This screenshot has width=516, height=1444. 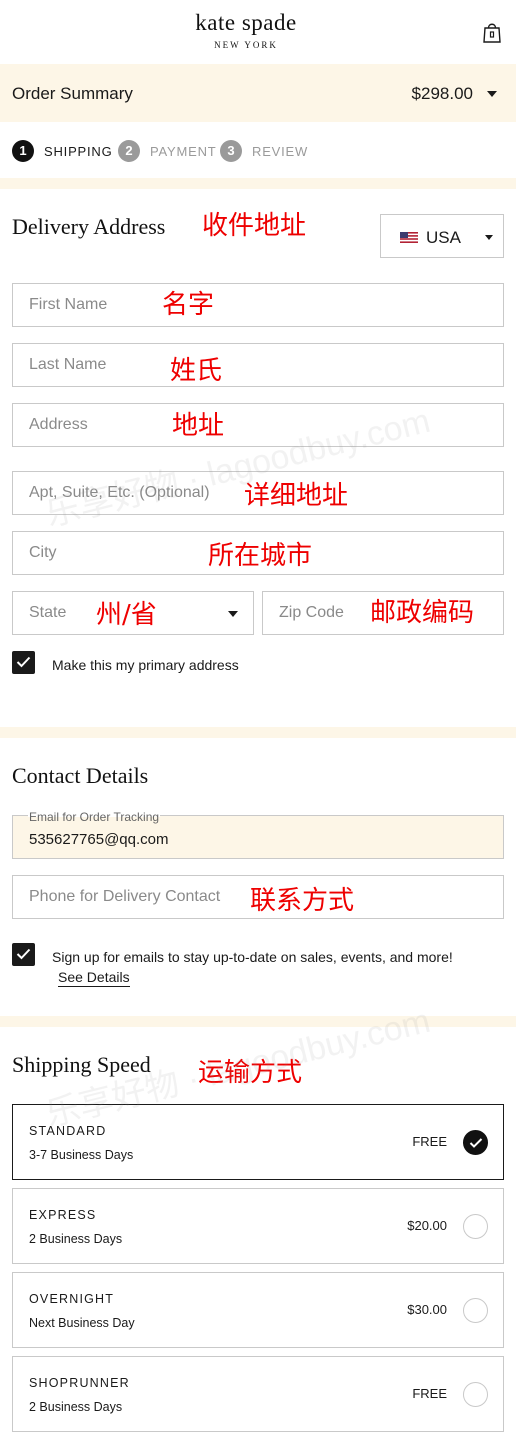 I want to click on site-header: kate spade NEW YORK, so click(x=258, y=32).